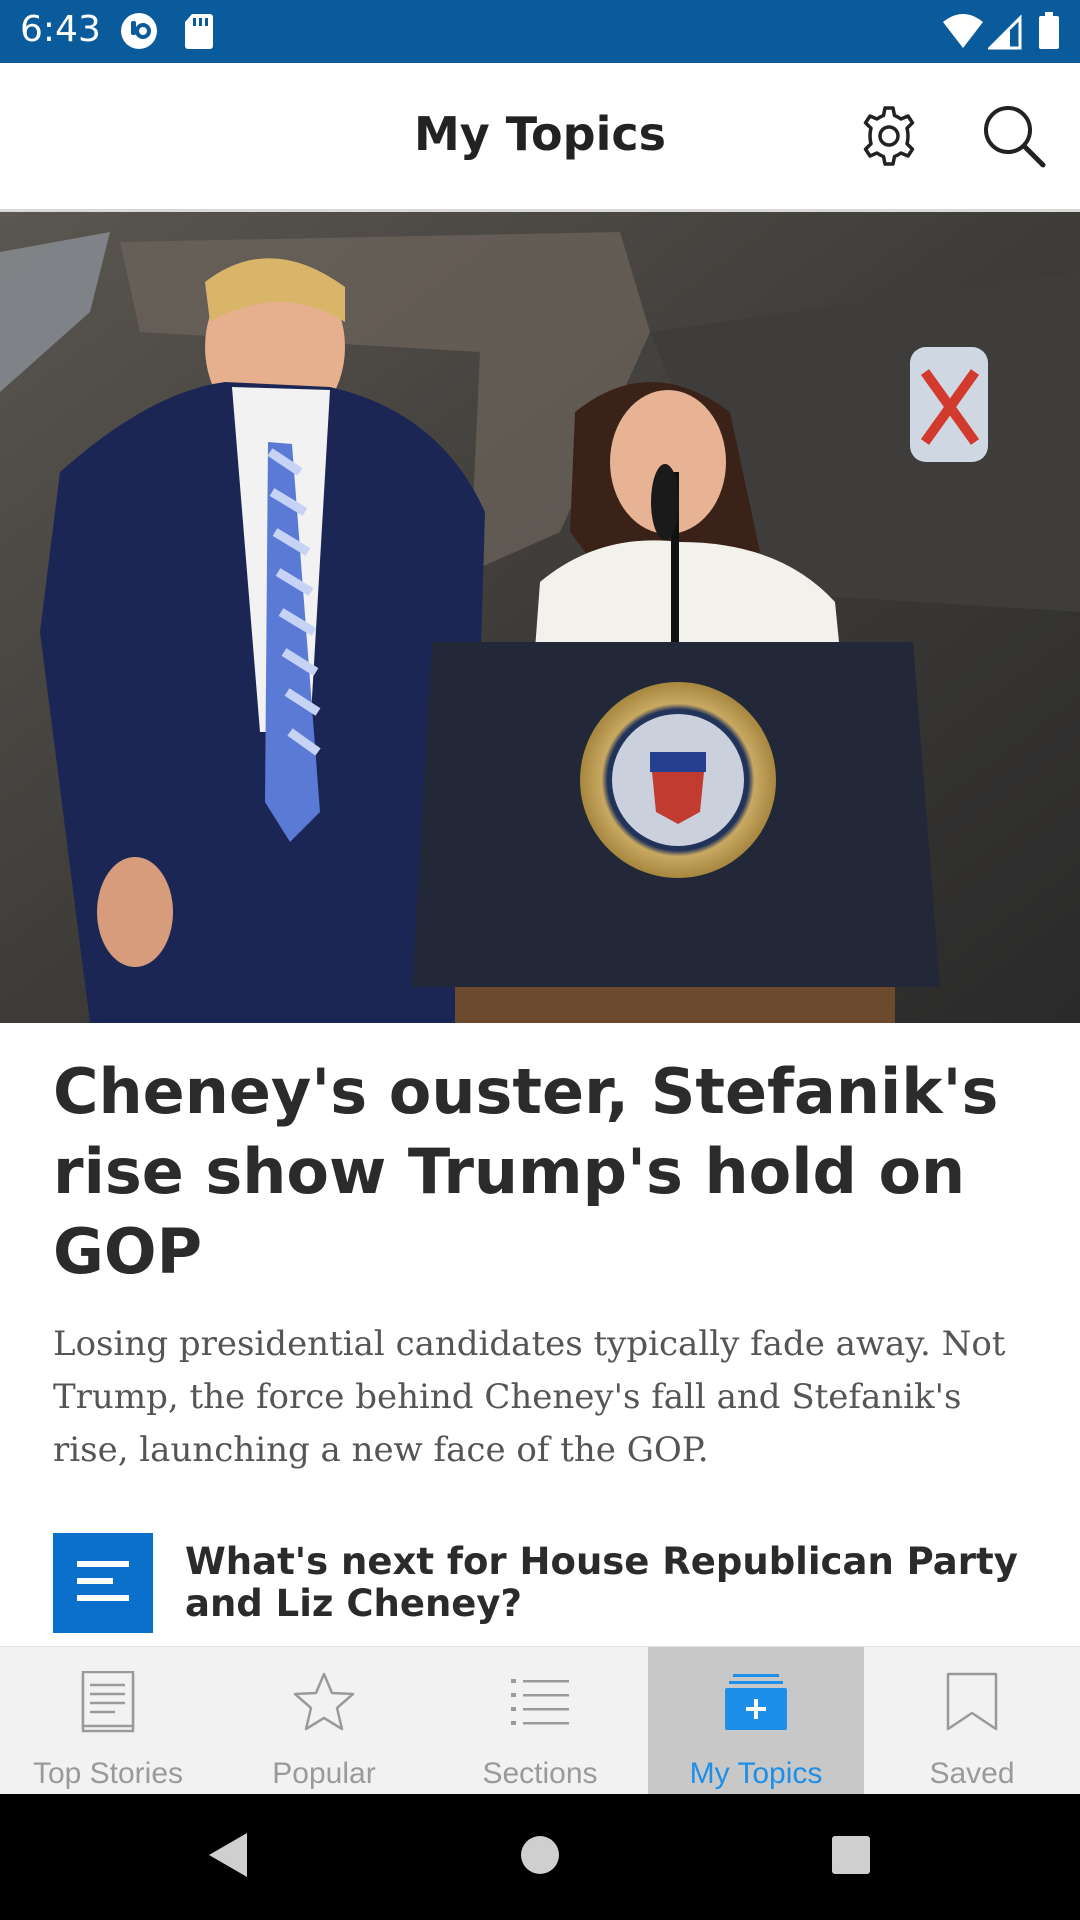 The width and height of the screenshot is (1080, 1920). What do you see at coordinates (199, 33) in the screenshot?
I see `sd-card-icon` at bounding box center [199, 33].